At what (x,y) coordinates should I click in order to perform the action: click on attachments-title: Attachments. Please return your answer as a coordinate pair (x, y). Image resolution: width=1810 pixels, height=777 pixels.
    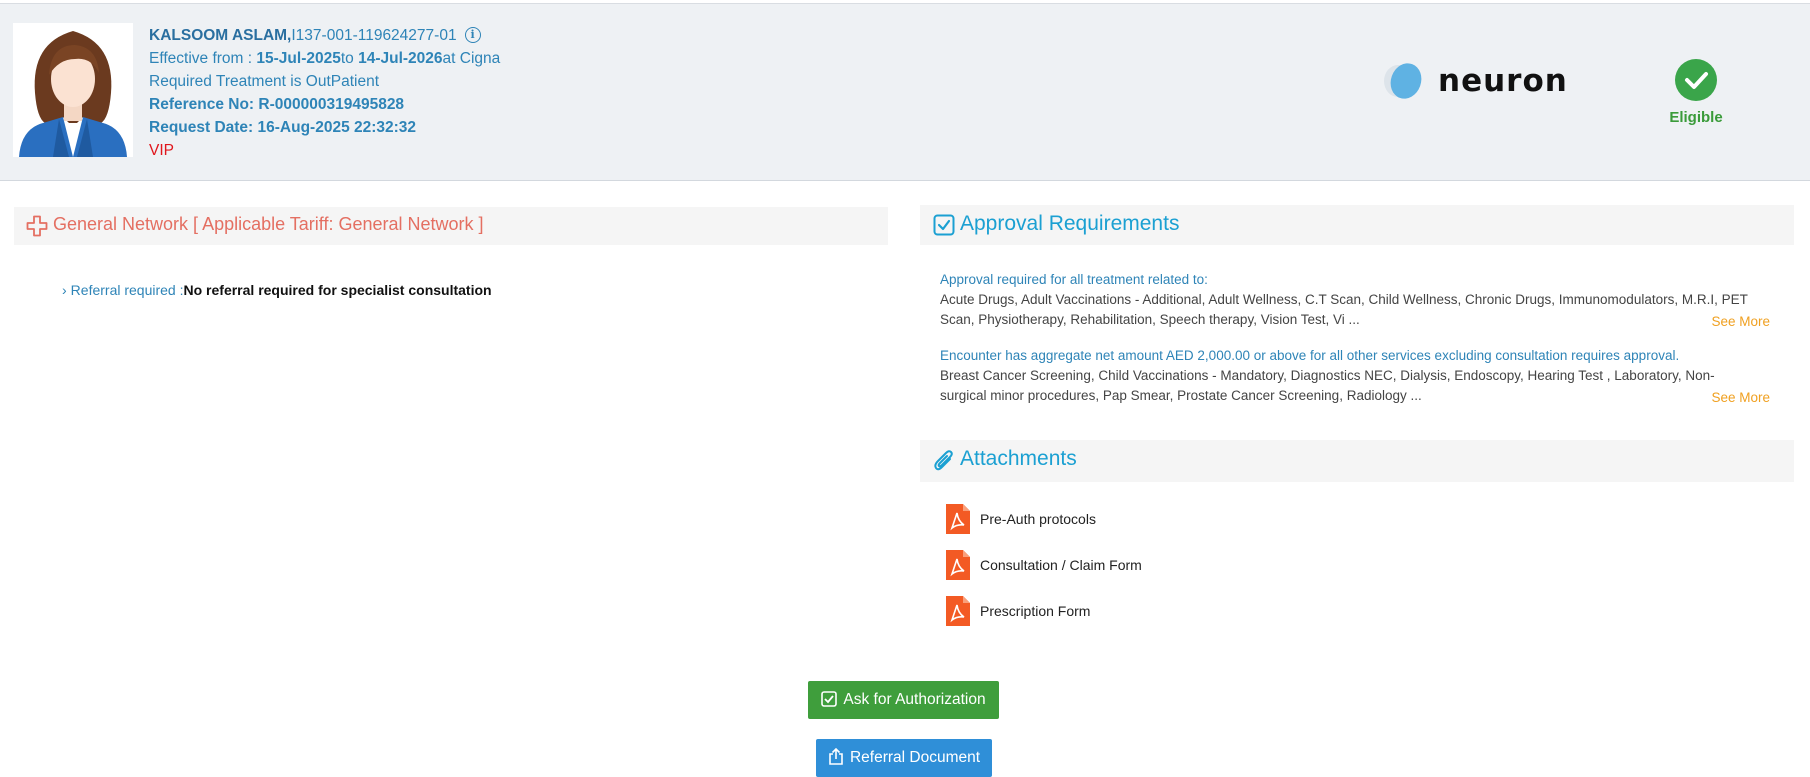
    Looking at the image, I should click on (1018, 458).